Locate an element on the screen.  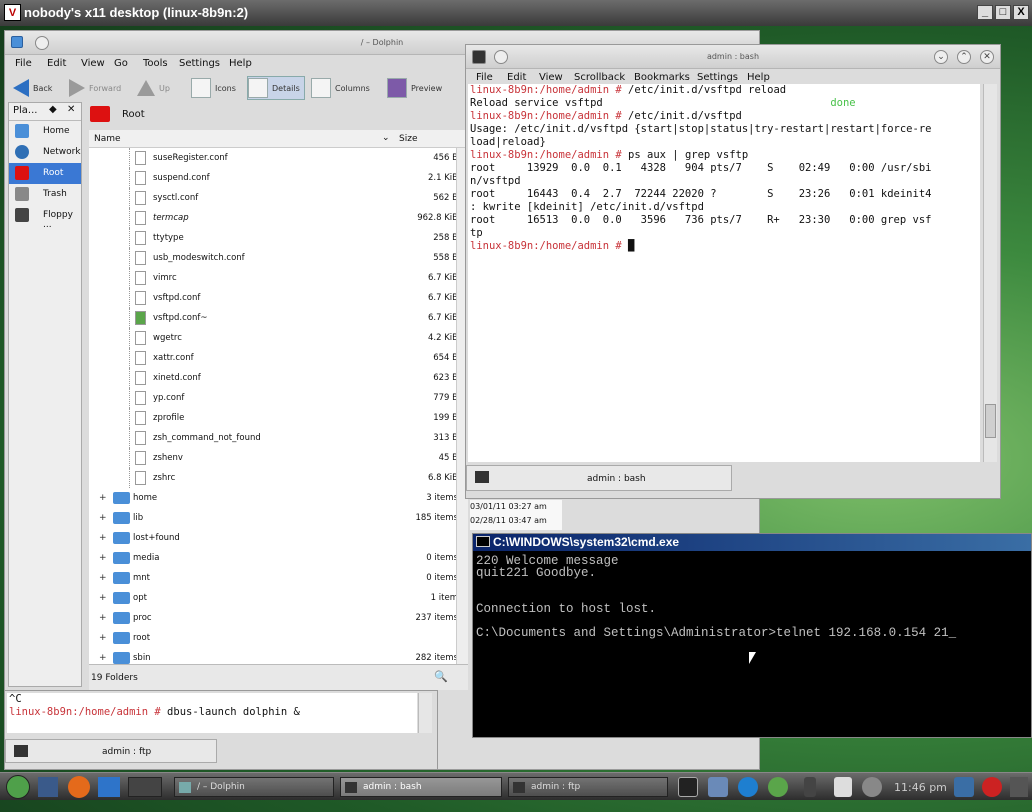
places-item-trash: Trash is located at coordinates (45, 194).